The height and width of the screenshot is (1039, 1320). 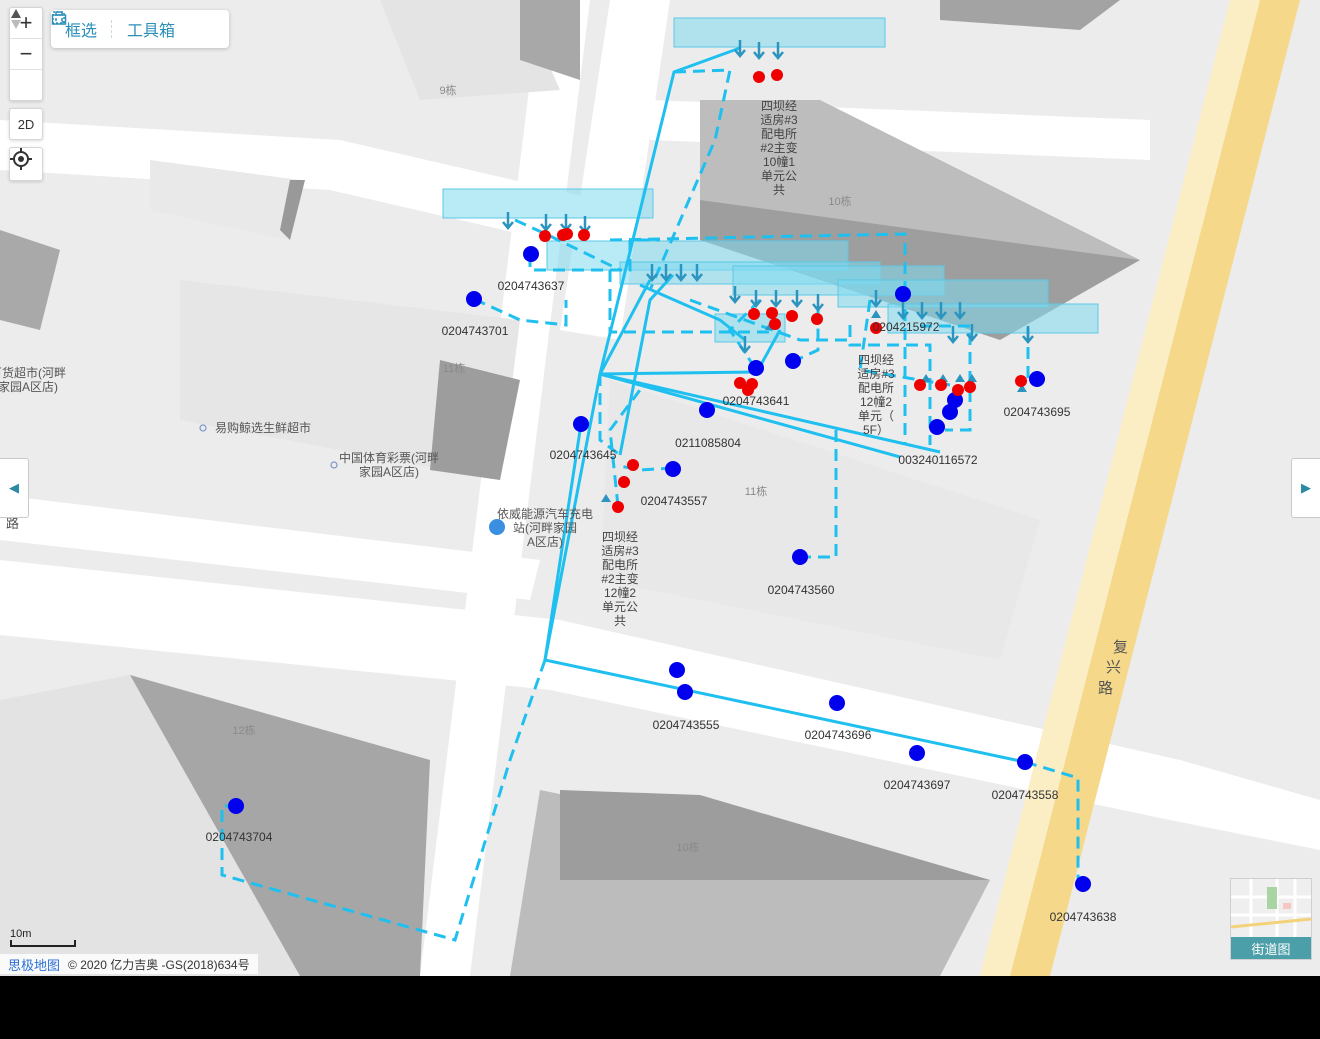 I want to click on station-label: 四坝经适房#3 配电所#2主变 10幢1 单元公共, so click(x=779, y=148).